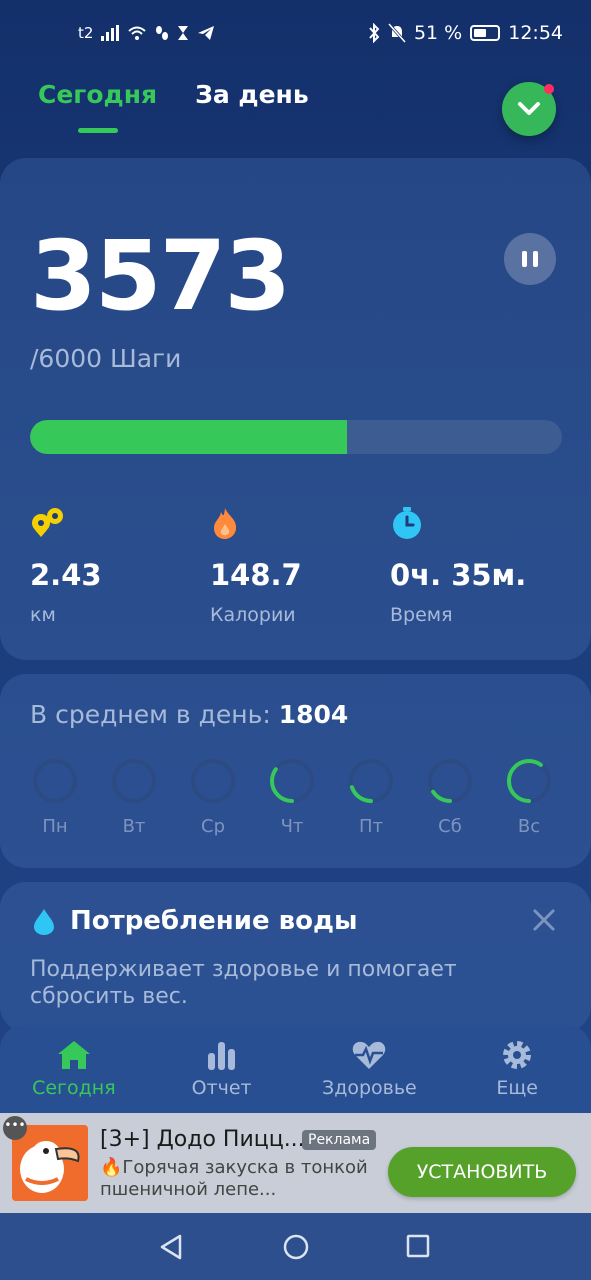  What do you see at coordinates (115, 566) in the screenshot?
I see `stat-distance: 2.43 км` at bounding box center [115, 566].